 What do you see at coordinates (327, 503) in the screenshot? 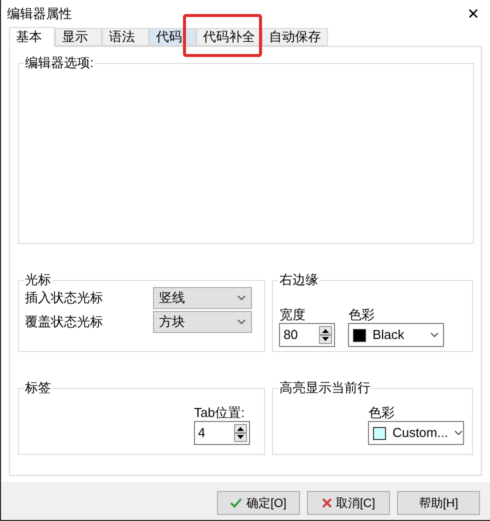
I see `close-icon` at bounding box center [327, 503].